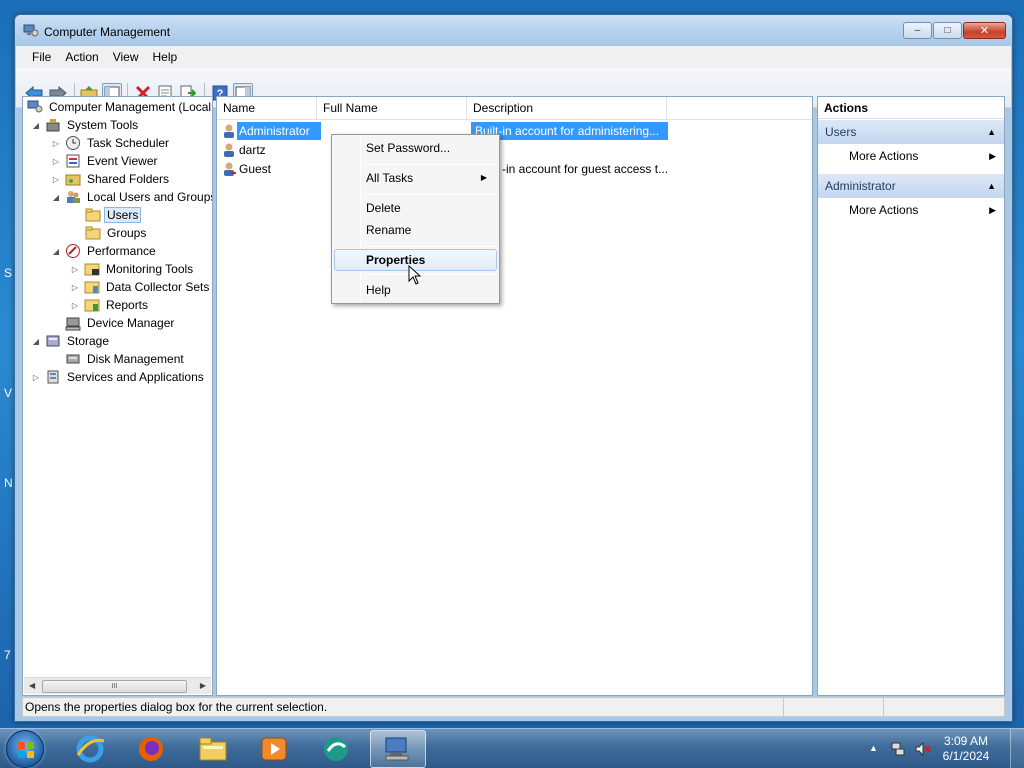 This screenshot has height=768, width=1024. I want to click on performance-icon, so click(73, 251).